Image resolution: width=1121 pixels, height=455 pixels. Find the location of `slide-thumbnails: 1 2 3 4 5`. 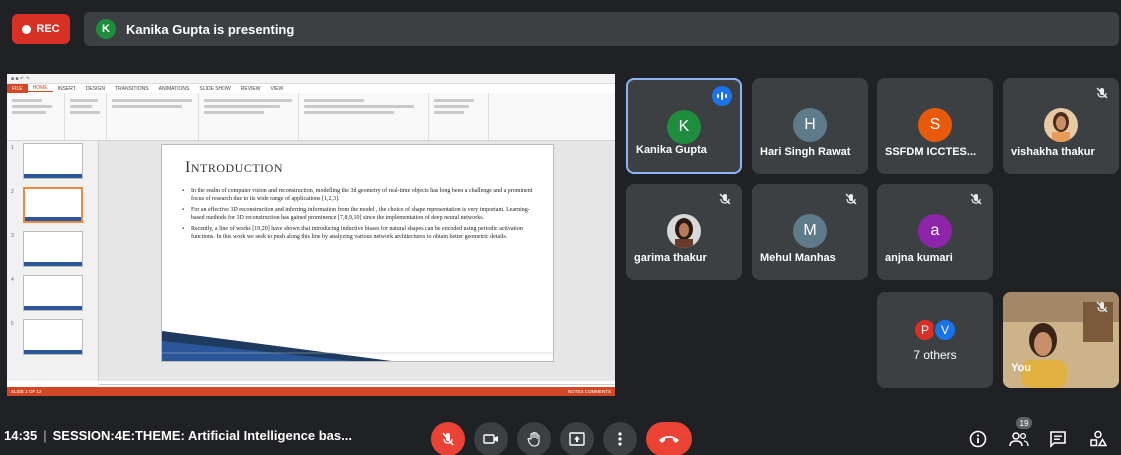

slide-thumbnails: 1 2 3 4 5 is located at coordinates (53, 261).